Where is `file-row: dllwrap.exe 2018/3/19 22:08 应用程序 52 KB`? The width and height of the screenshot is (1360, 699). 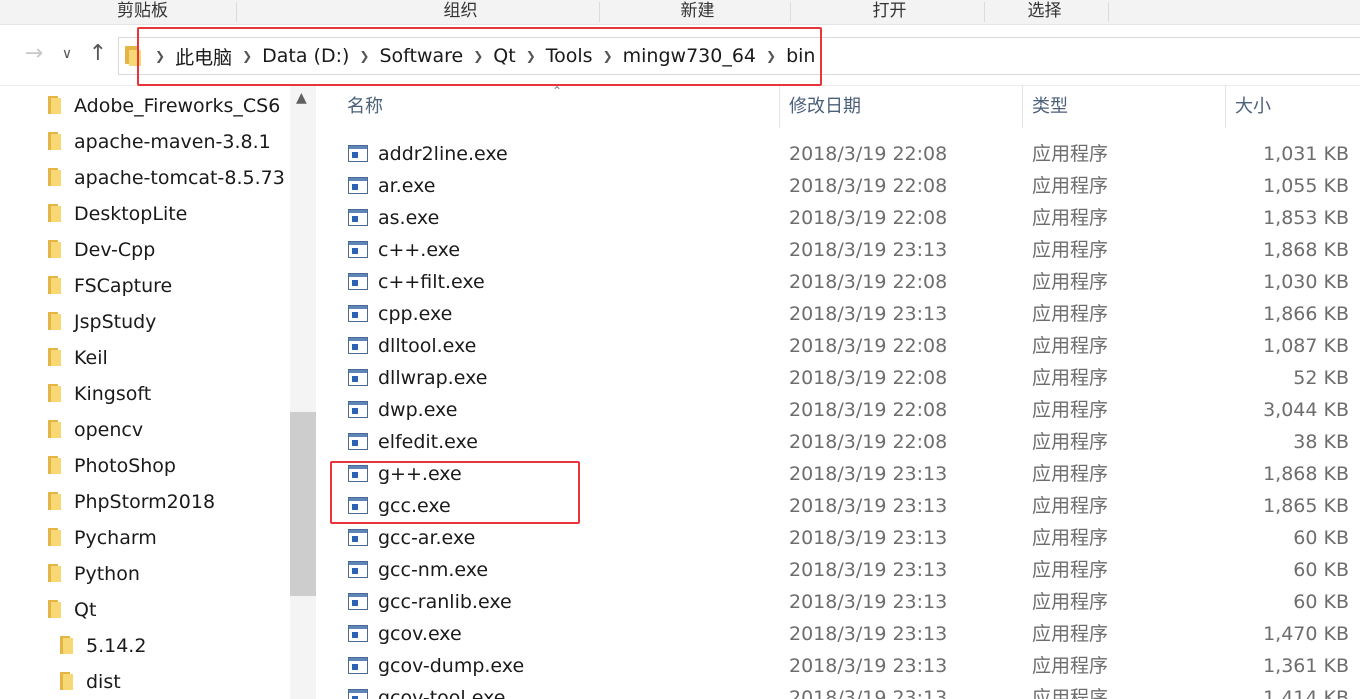
file-row: dllwrap.exe 2018/3/19 22:08 应用程序 52 KB is located at coordinates (838, 378).